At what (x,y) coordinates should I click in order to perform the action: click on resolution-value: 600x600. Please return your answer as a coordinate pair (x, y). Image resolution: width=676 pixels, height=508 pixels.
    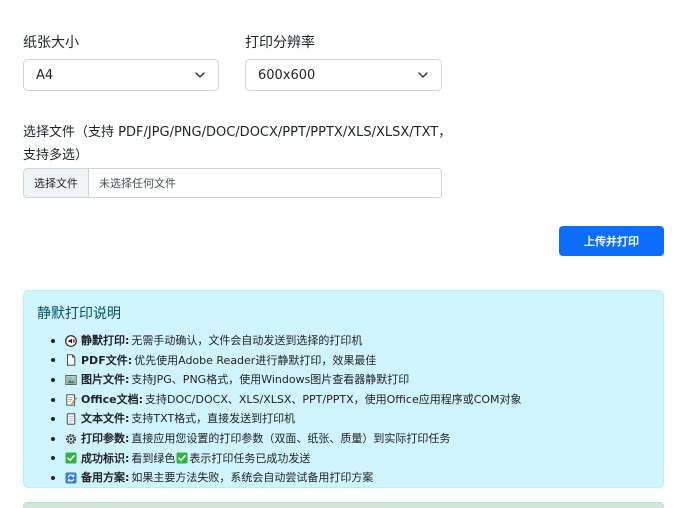
    Looking at the image, I should click on (287, 75).